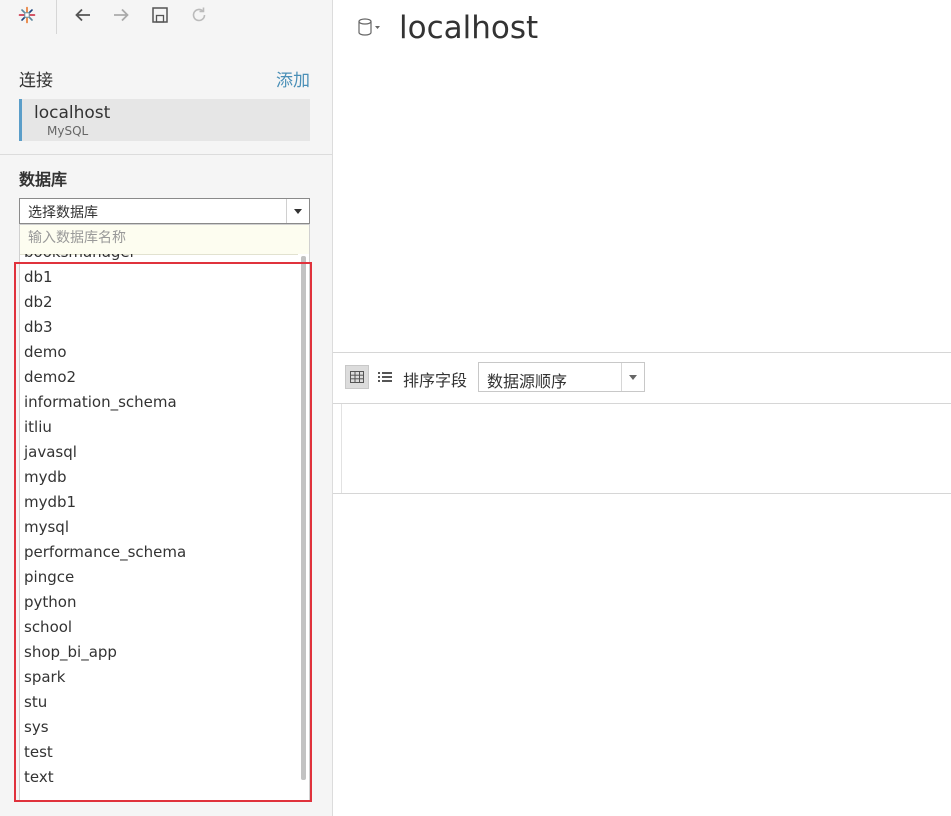  What do you see at coordinates (303, 518) in the screenshot?
I see `scrollbar-thumb` at bounding box center [303, 518].